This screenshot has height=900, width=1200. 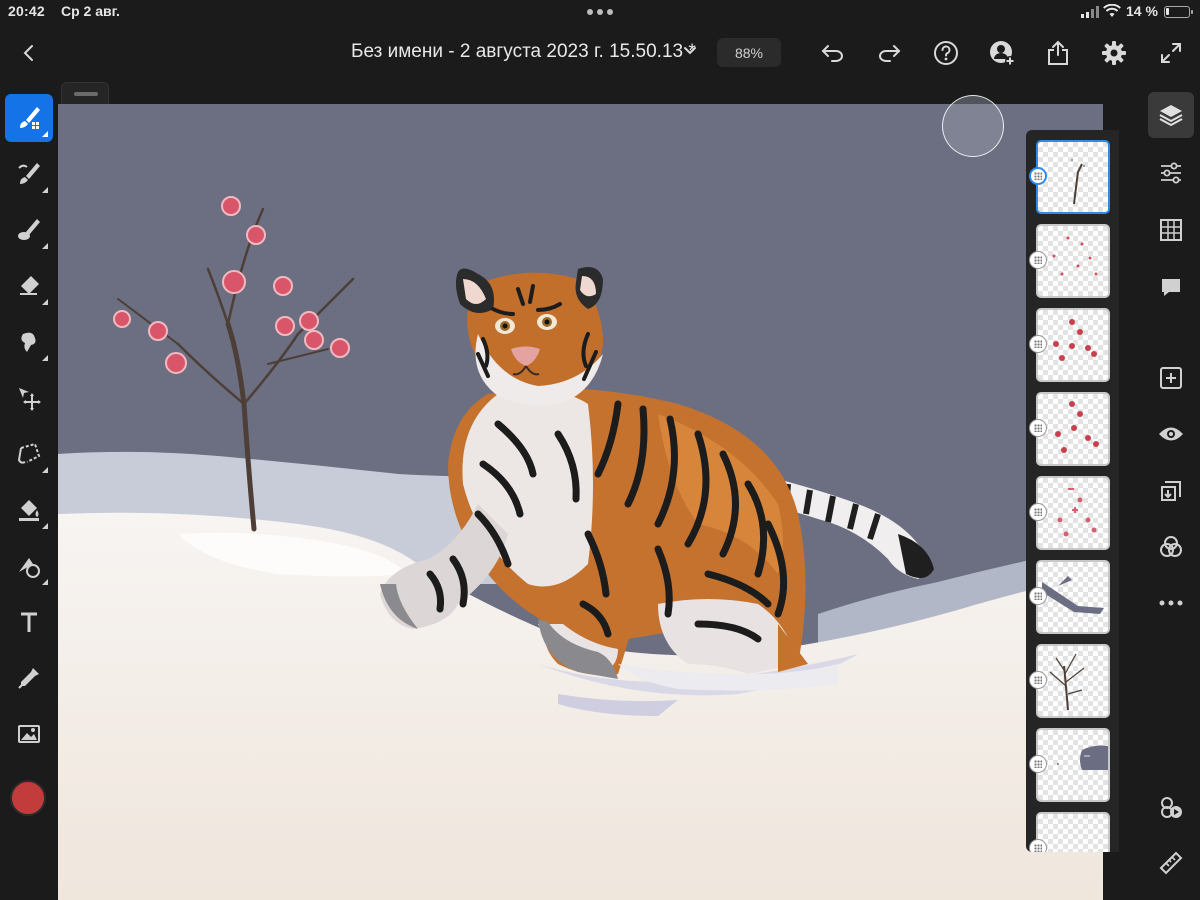 What do you see at coordinates (1171, 378) in the screenshot?
I see `add-layer-icon` at bounding box center [1171, 378].